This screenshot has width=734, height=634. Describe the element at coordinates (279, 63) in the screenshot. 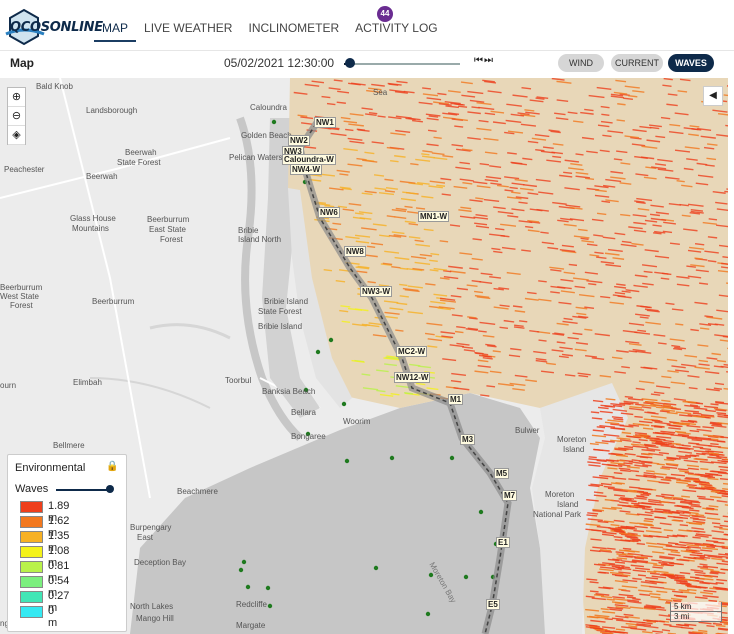

I see `timestamp-display: 05/02/2021 12:30:00` at that location.